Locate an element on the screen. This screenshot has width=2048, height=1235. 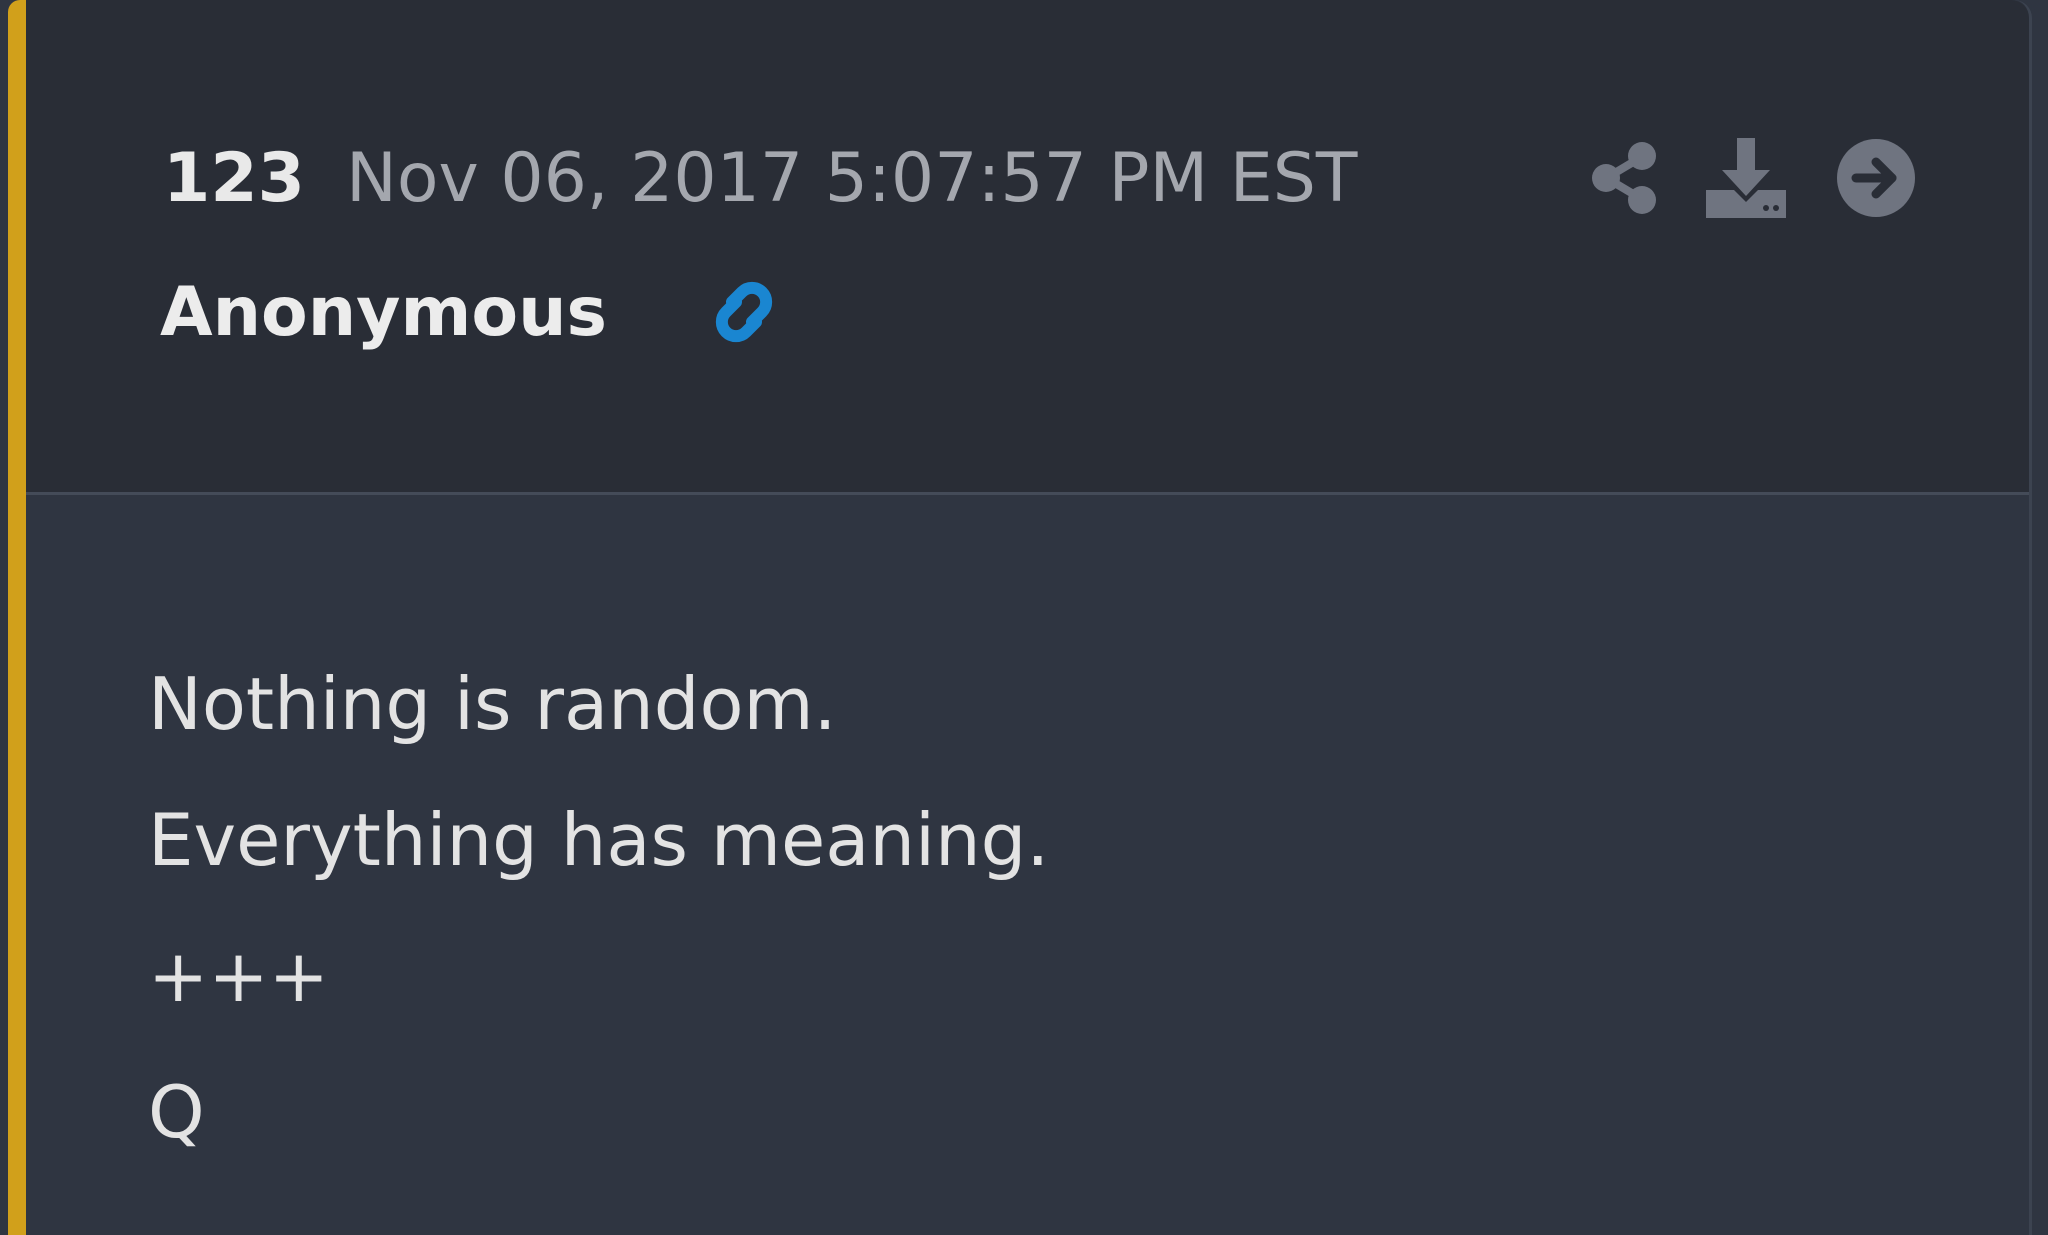
post-line: Everything has meaning. is located at coordinates (599, 840).